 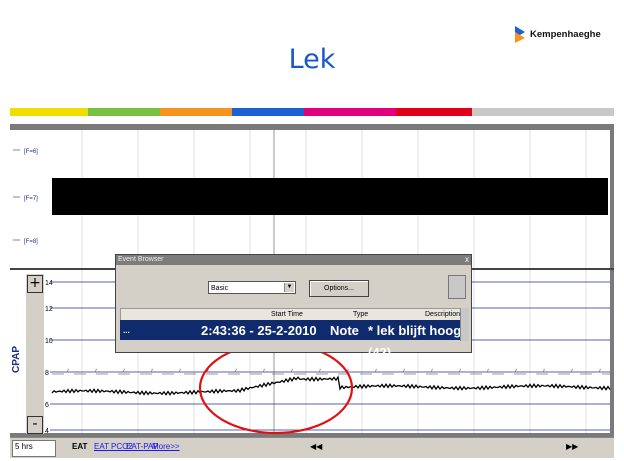 I want to click on y-tick-label: 8, so click(x=47, y=373).